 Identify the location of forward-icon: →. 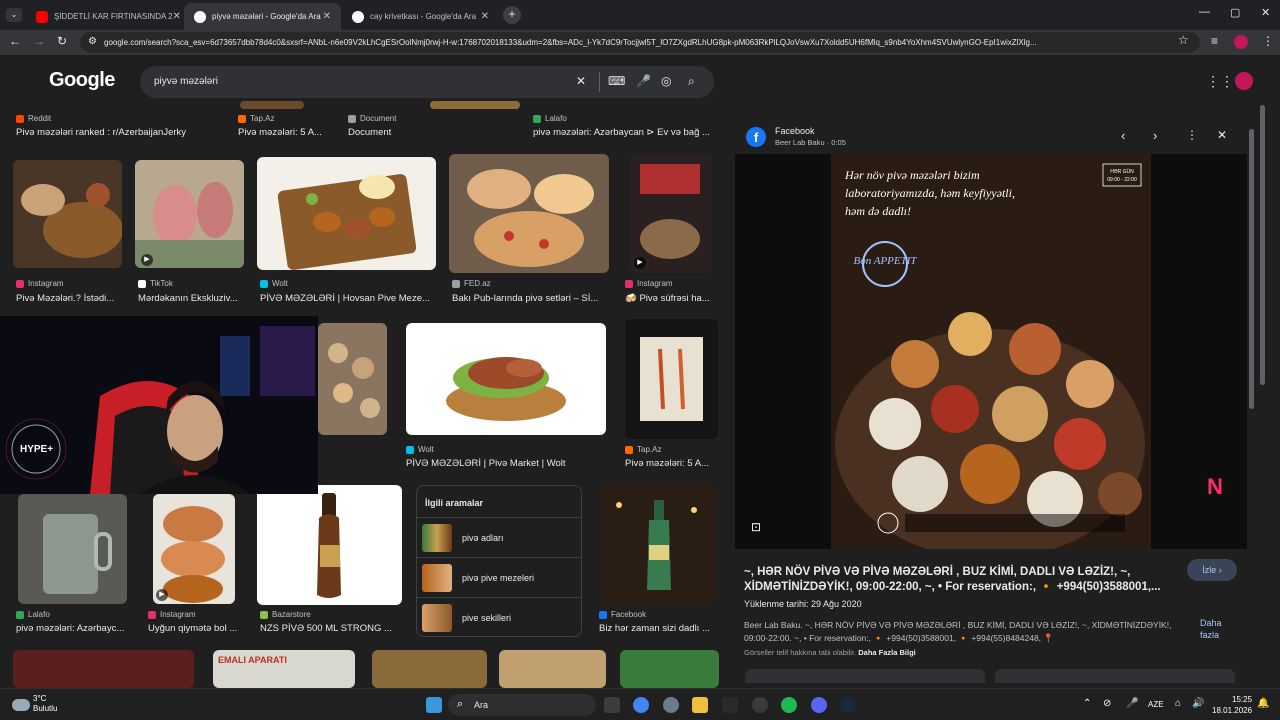
(39, 41).